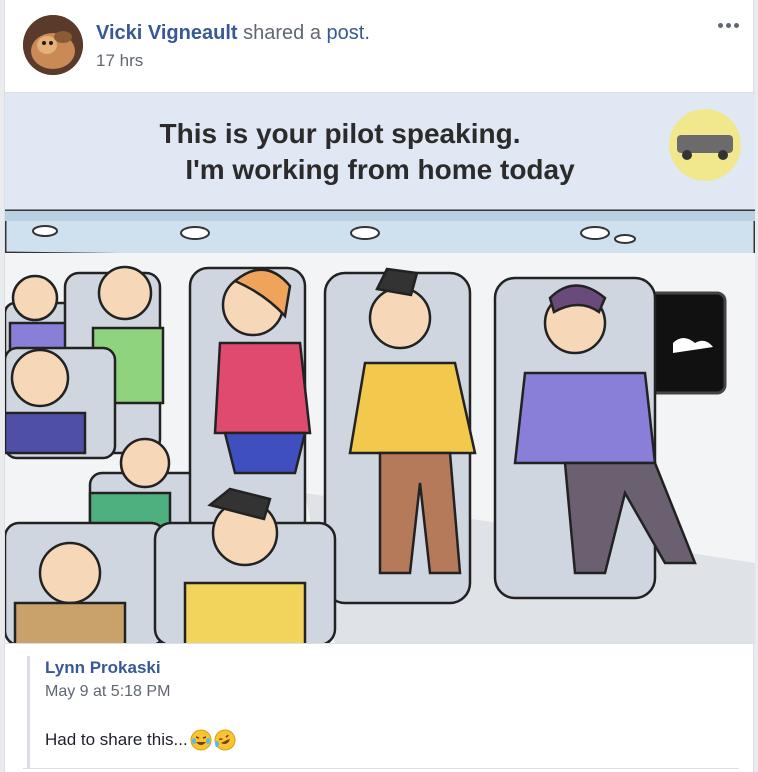 This screenshot has height=772, width=758. What do you see at coordinates (107, 692) in the screenshot?
I see `shared-date: May 9 at 5:18 PM` at bounding box center [107, 692].